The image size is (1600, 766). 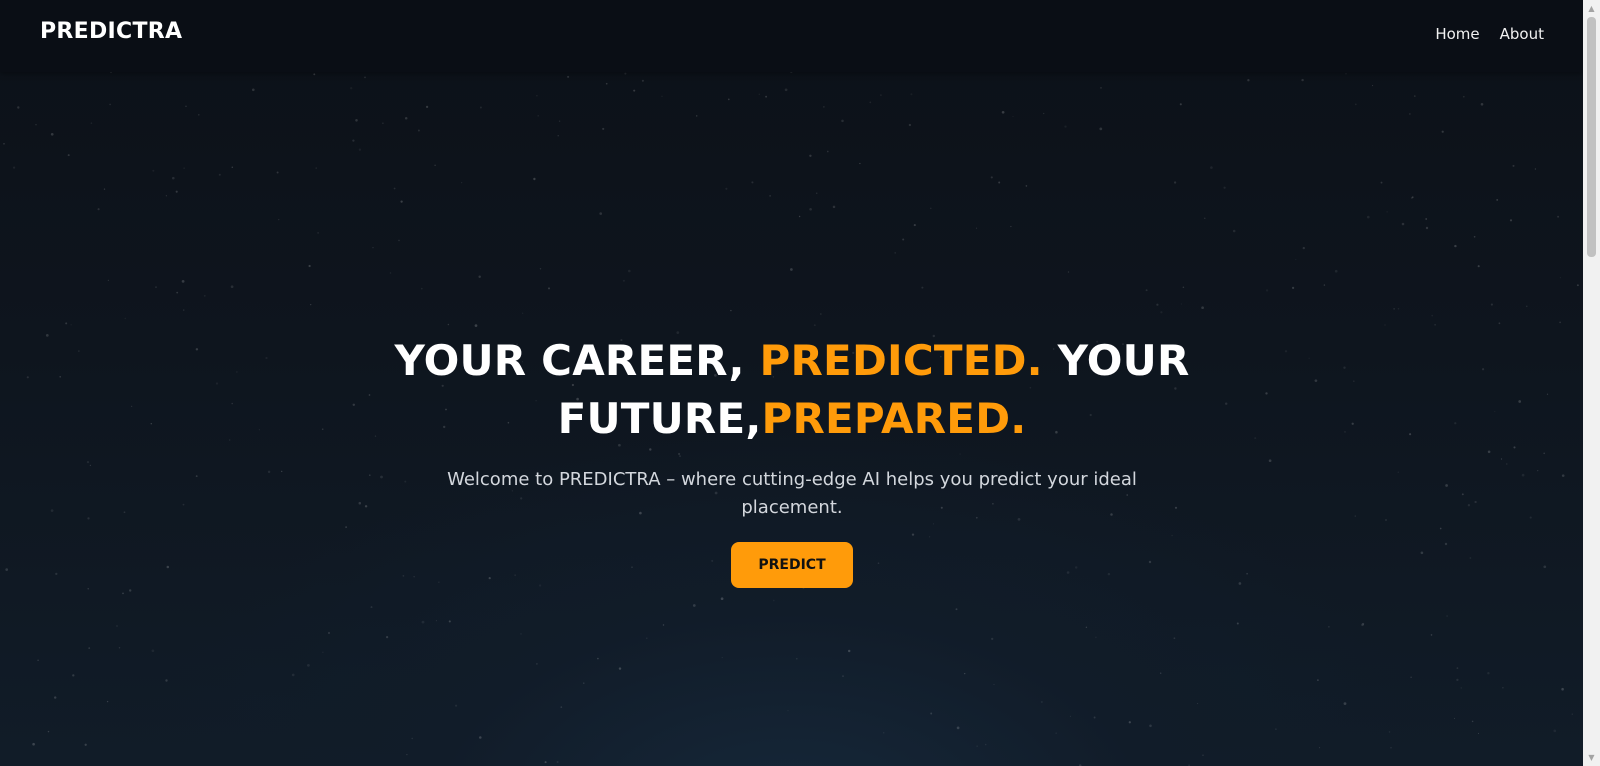 I want to click on navbar: PREDICTRA Home About, so click(x=791, y=36).